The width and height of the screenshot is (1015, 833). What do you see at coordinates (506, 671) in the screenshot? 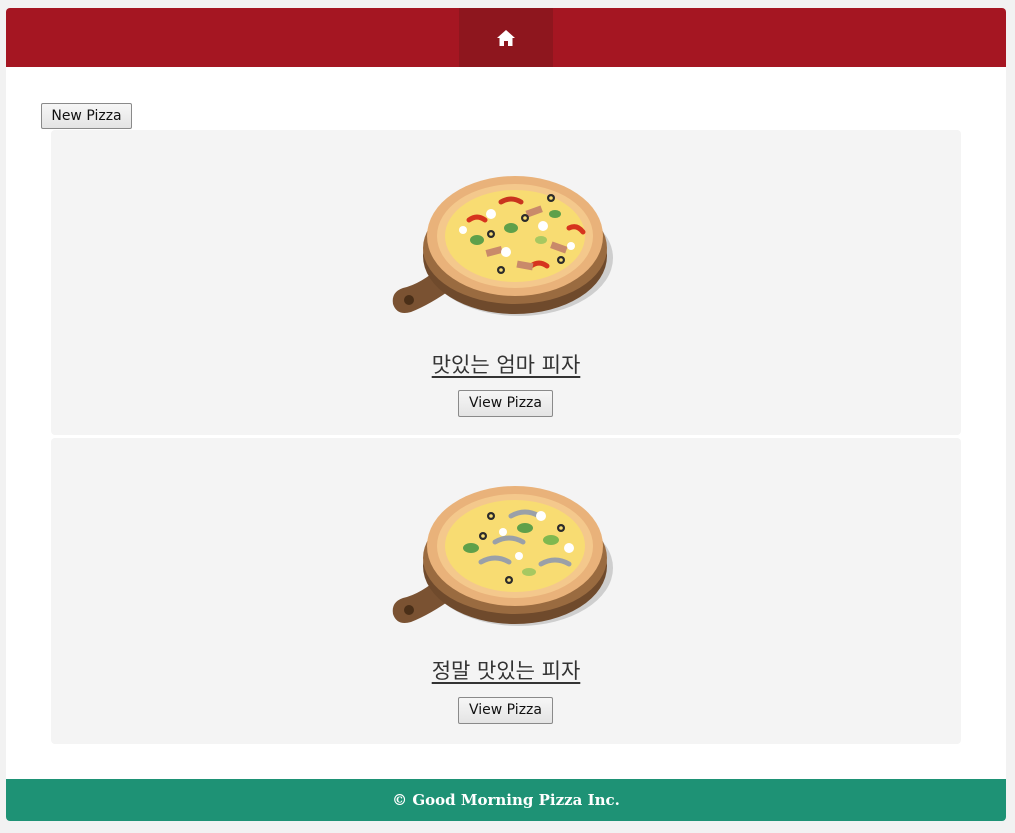
I see `pizza-name-link: 정말 맛있는 피자` at bounding box center [506, 671].